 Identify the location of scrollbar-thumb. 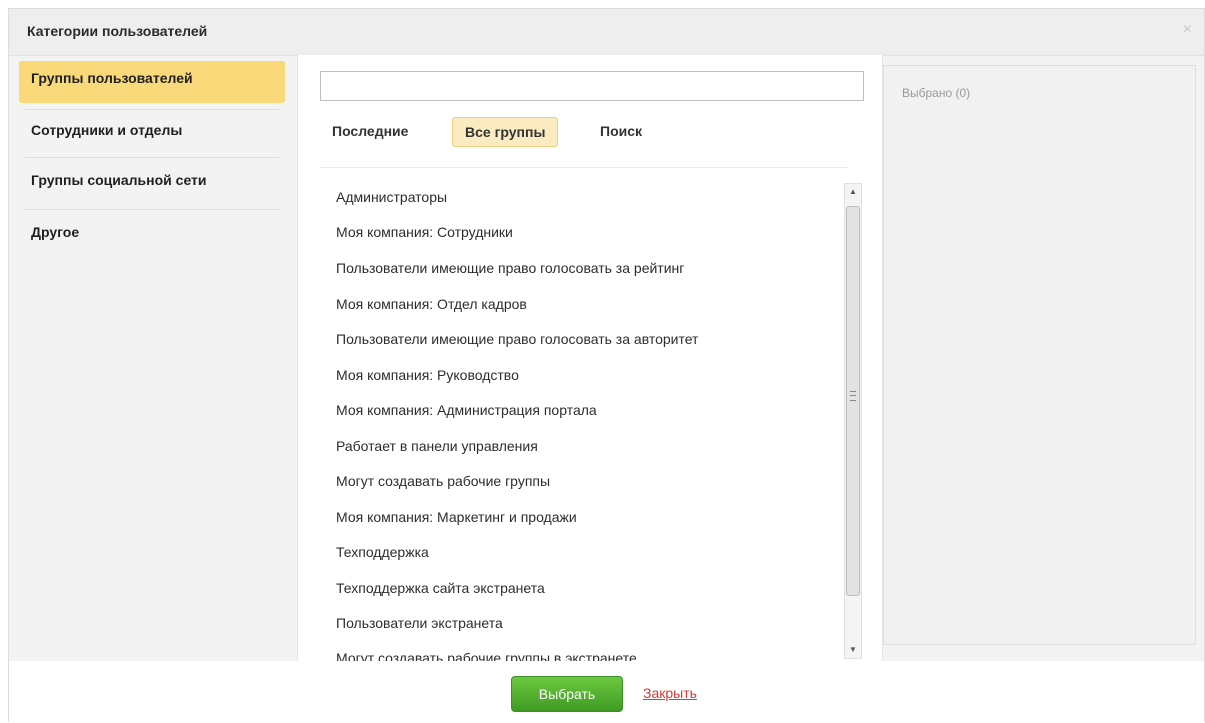
(853, 401).